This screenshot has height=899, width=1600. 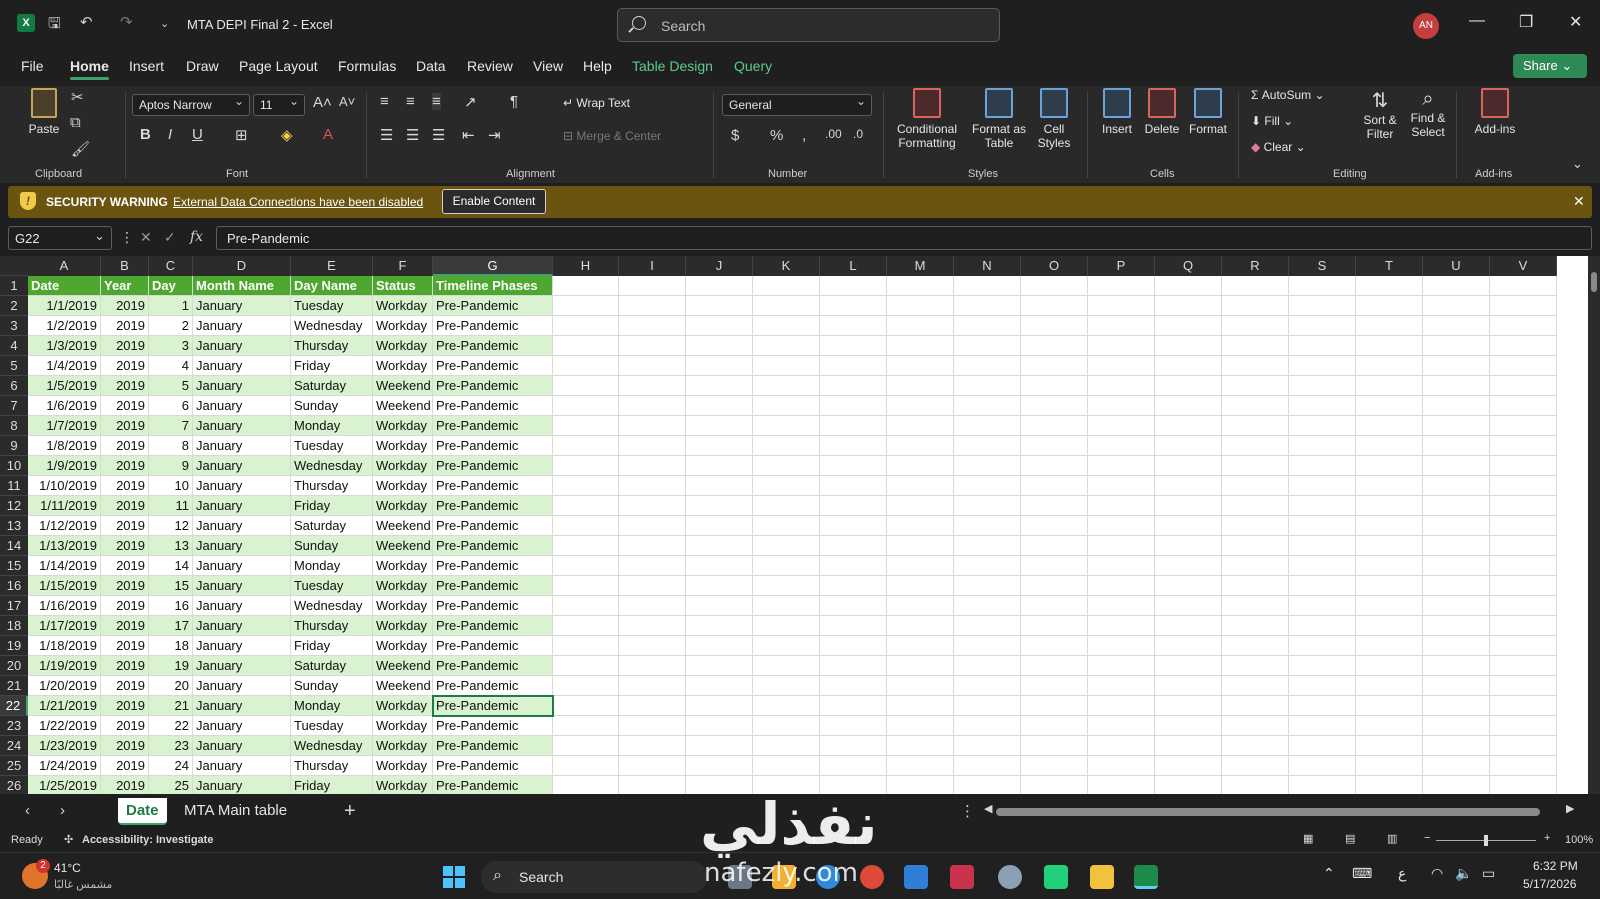 I want to click on increase-font-icon: A˄, so click(x=322, y=102).